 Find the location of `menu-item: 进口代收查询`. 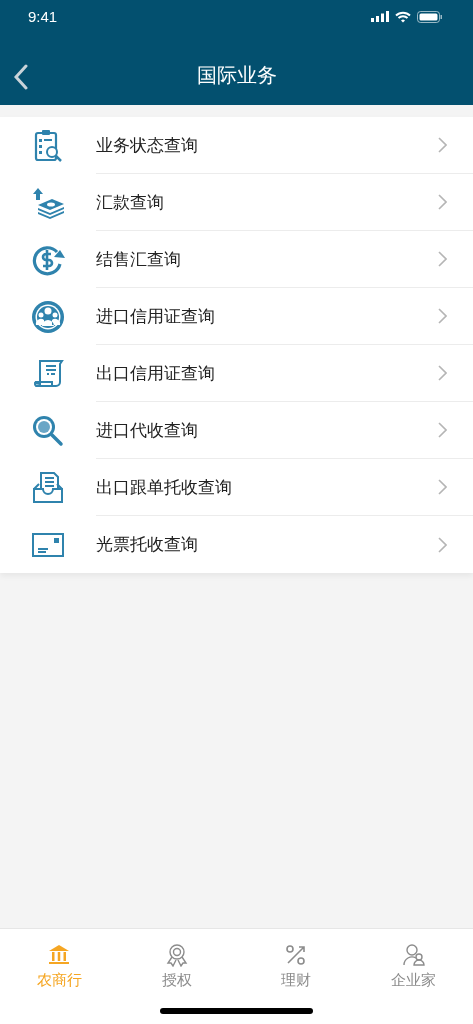

menu-item: 进口代收查询 is located at coordinates (236, 430).